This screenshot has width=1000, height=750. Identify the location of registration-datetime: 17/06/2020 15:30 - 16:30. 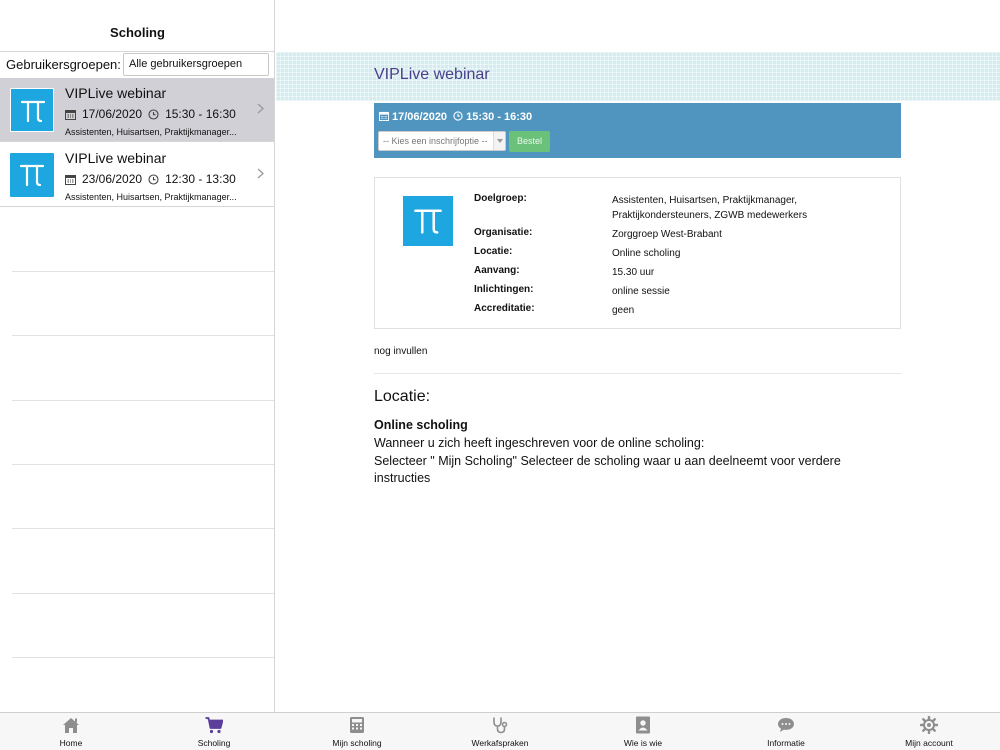
(455, 117).